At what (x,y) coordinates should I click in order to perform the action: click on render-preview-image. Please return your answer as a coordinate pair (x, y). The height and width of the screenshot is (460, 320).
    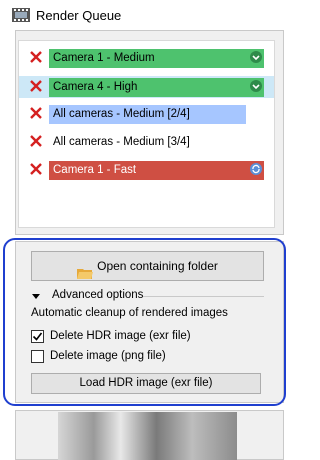
    Looking at the image, I should click on (147, 436).